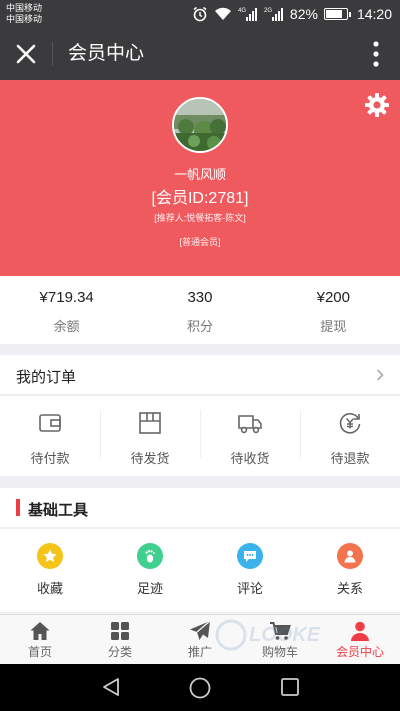  Describe the element at coordinates (200, 198) in the screenshot. I see `member-id: [会员ID:2781]` at that location.